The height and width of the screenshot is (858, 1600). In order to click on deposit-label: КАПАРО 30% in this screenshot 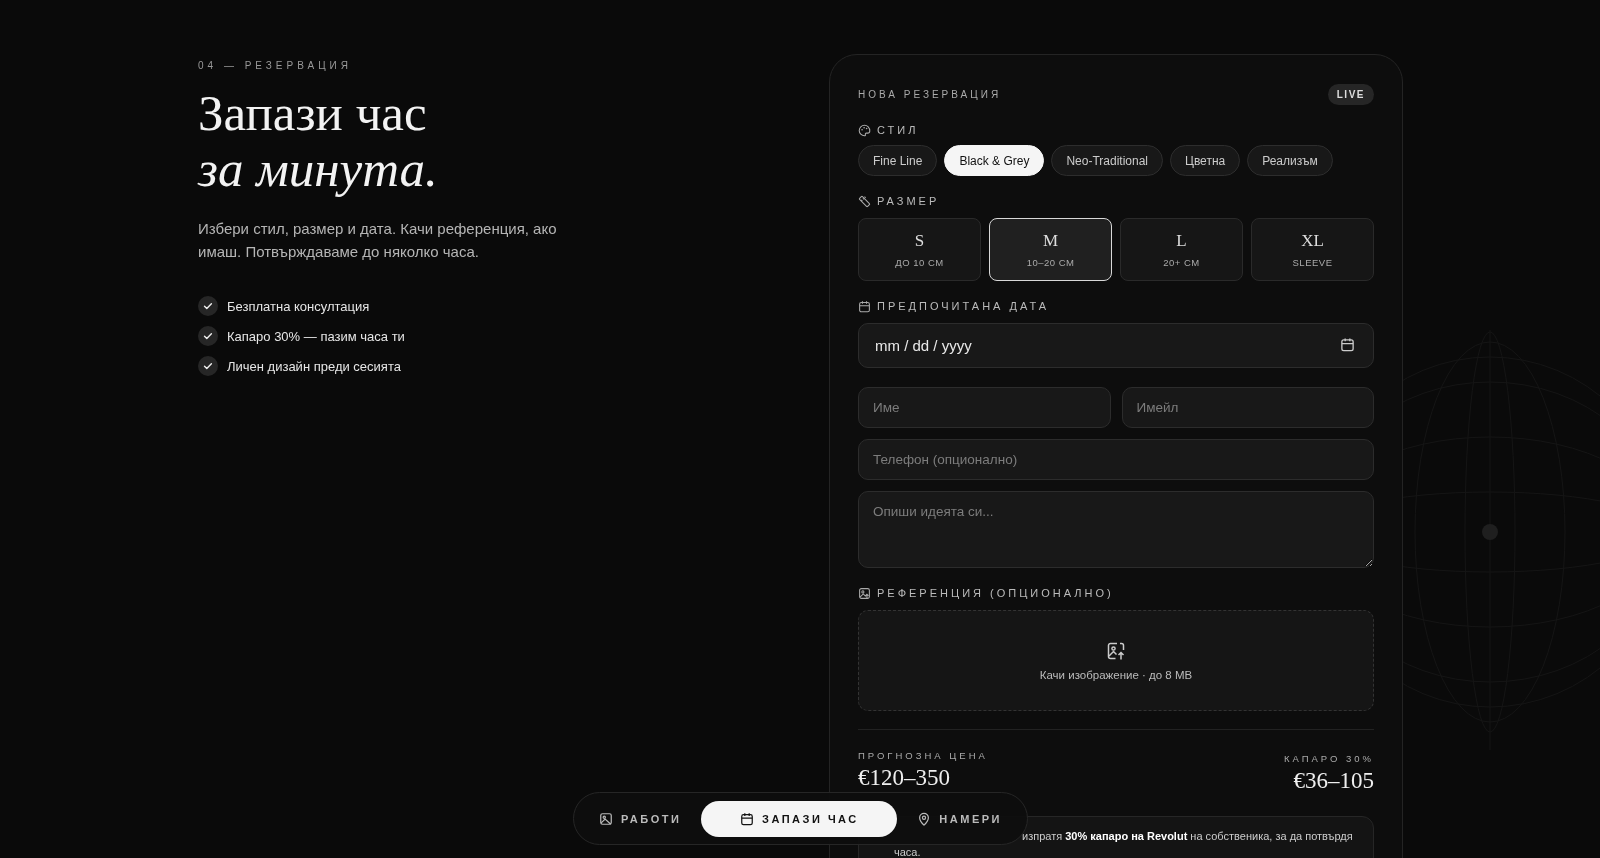, I will do `click(1328, 758)`.